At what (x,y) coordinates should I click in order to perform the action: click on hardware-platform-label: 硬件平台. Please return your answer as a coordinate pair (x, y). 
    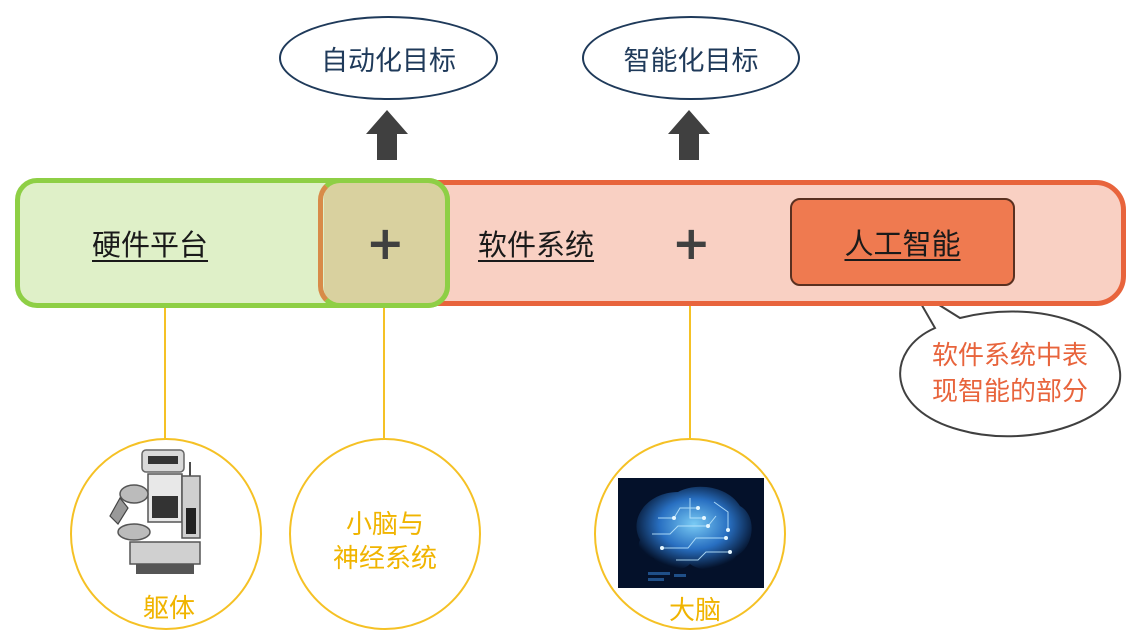
    Looking at the image, I should click on (150, 245).